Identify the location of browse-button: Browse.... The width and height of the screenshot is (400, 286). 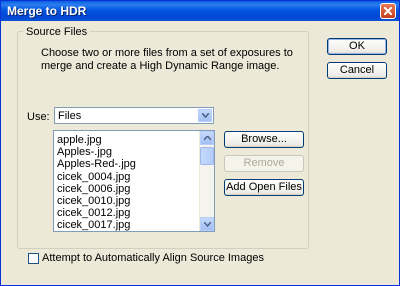
(264, 139).